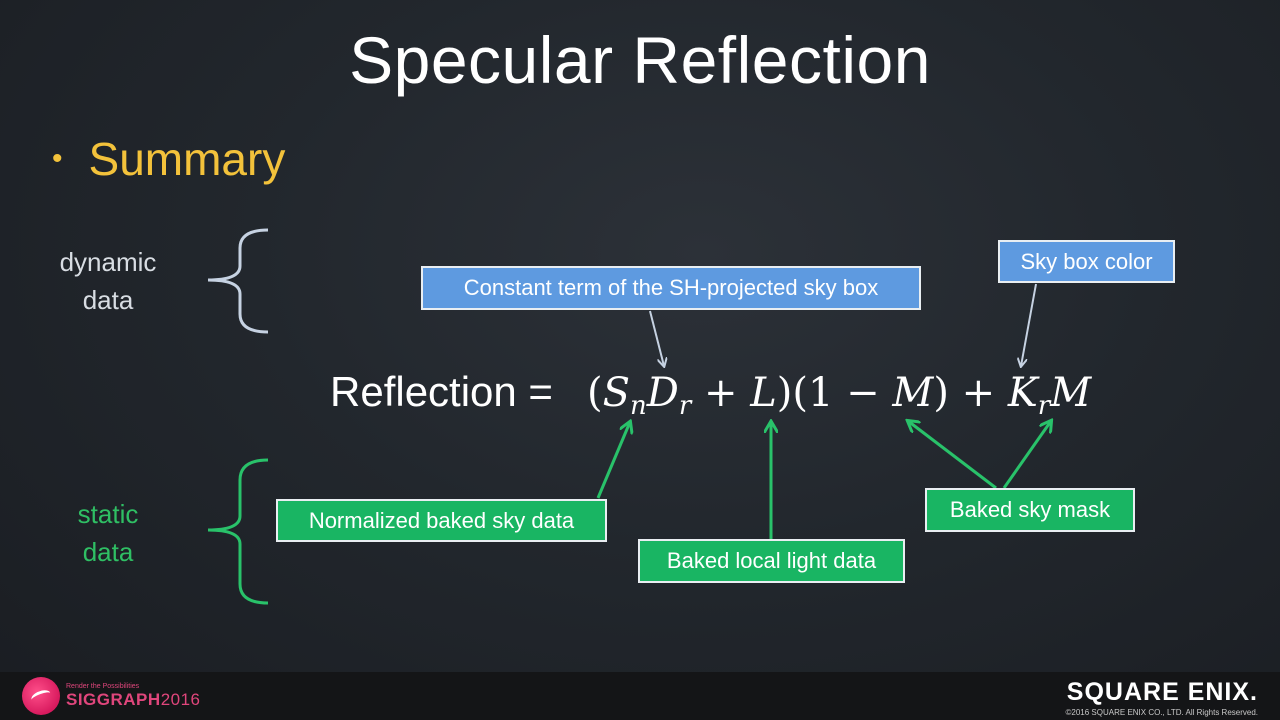  I want to click on square-enix-wordmark: SQUARE ENIX., so click(1162, 692).